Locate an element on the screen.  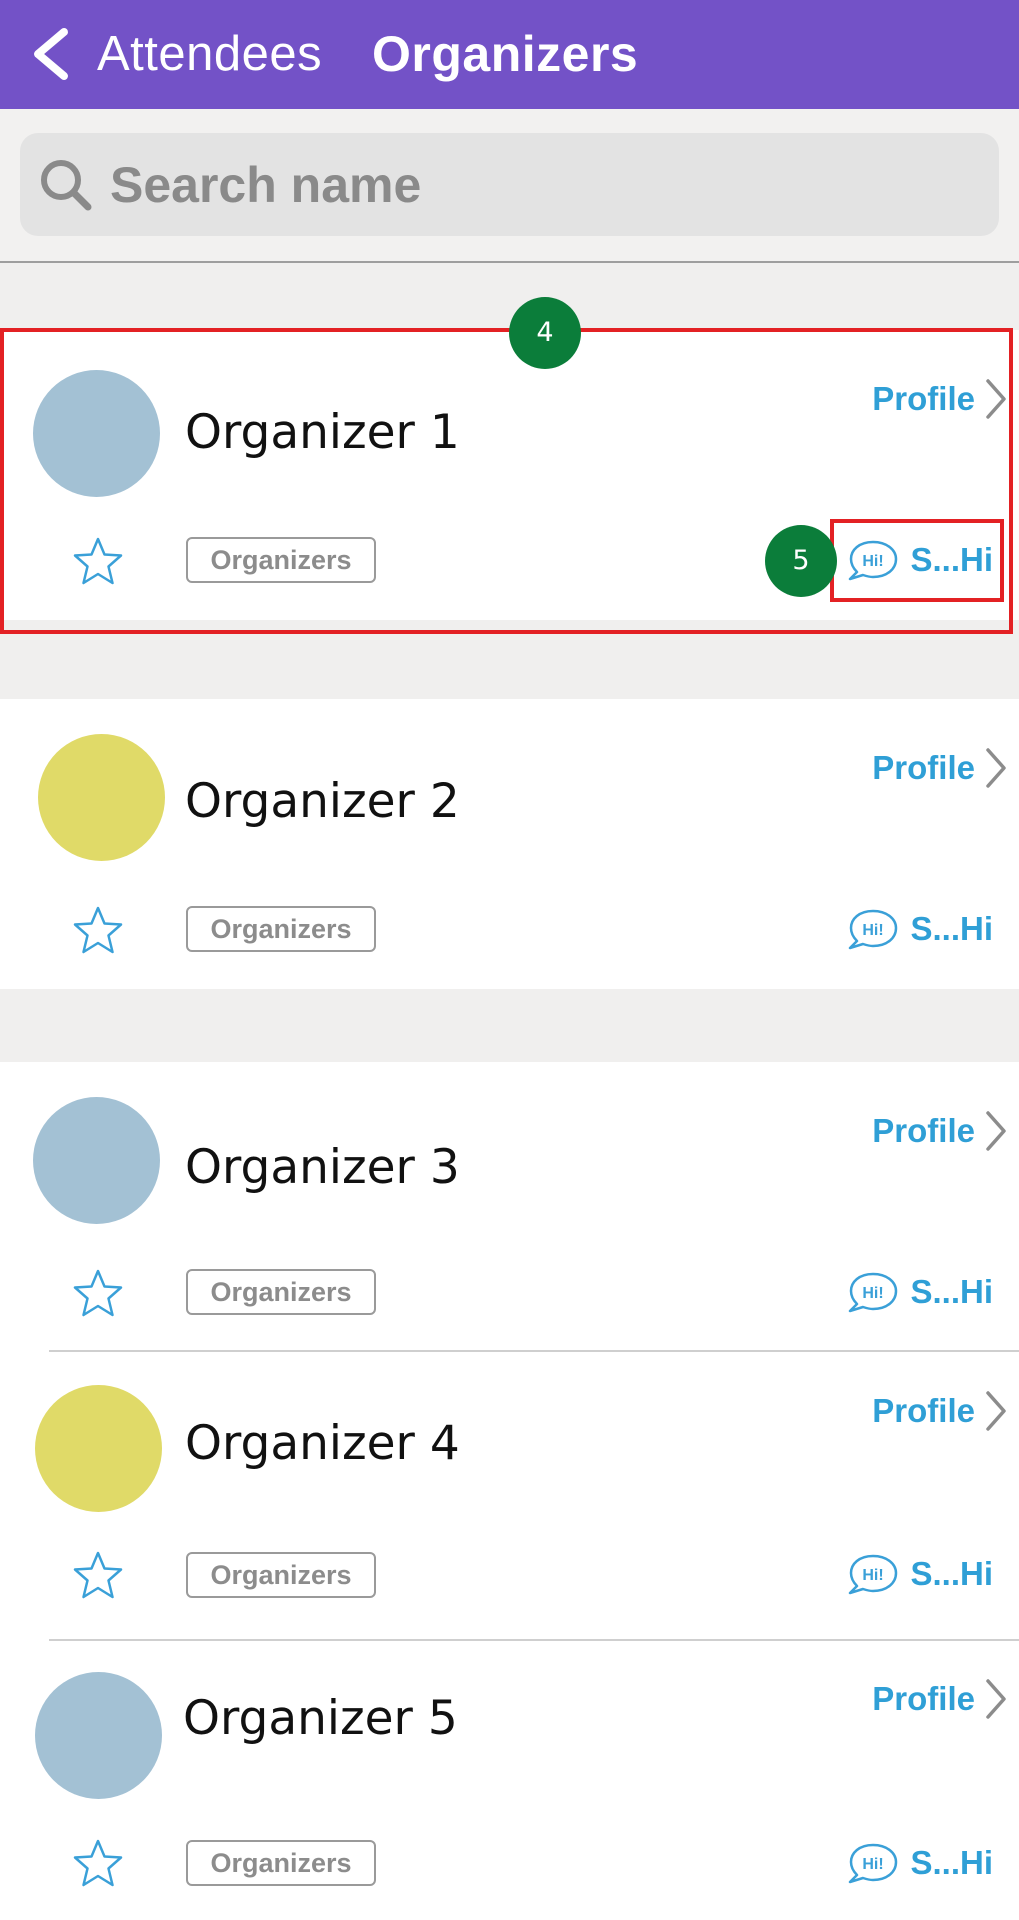
top-nav-bar: Attendees Organizers is located at coordinates (509, 54).